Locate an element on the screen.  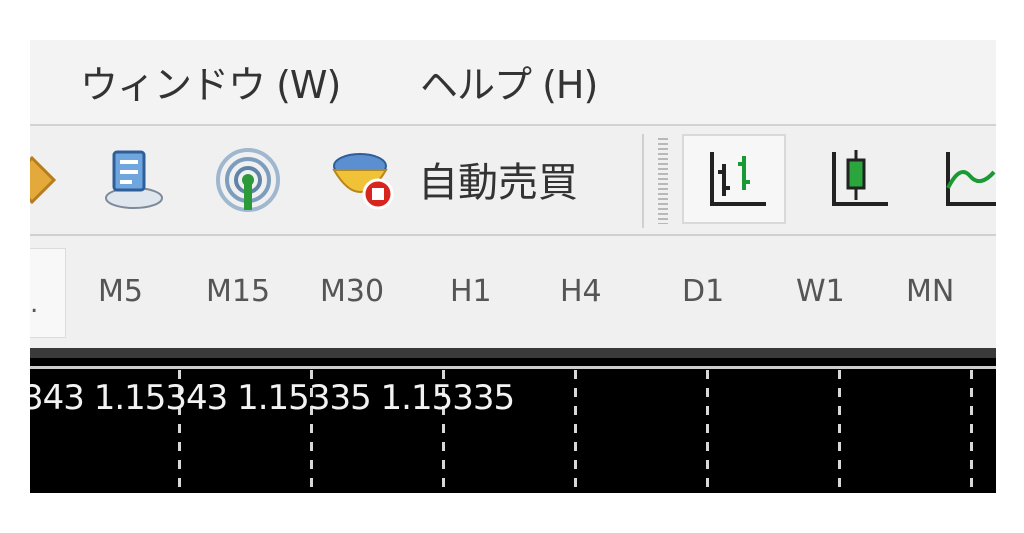
candlestick-chart-icon is located at coordinates (858, 180).